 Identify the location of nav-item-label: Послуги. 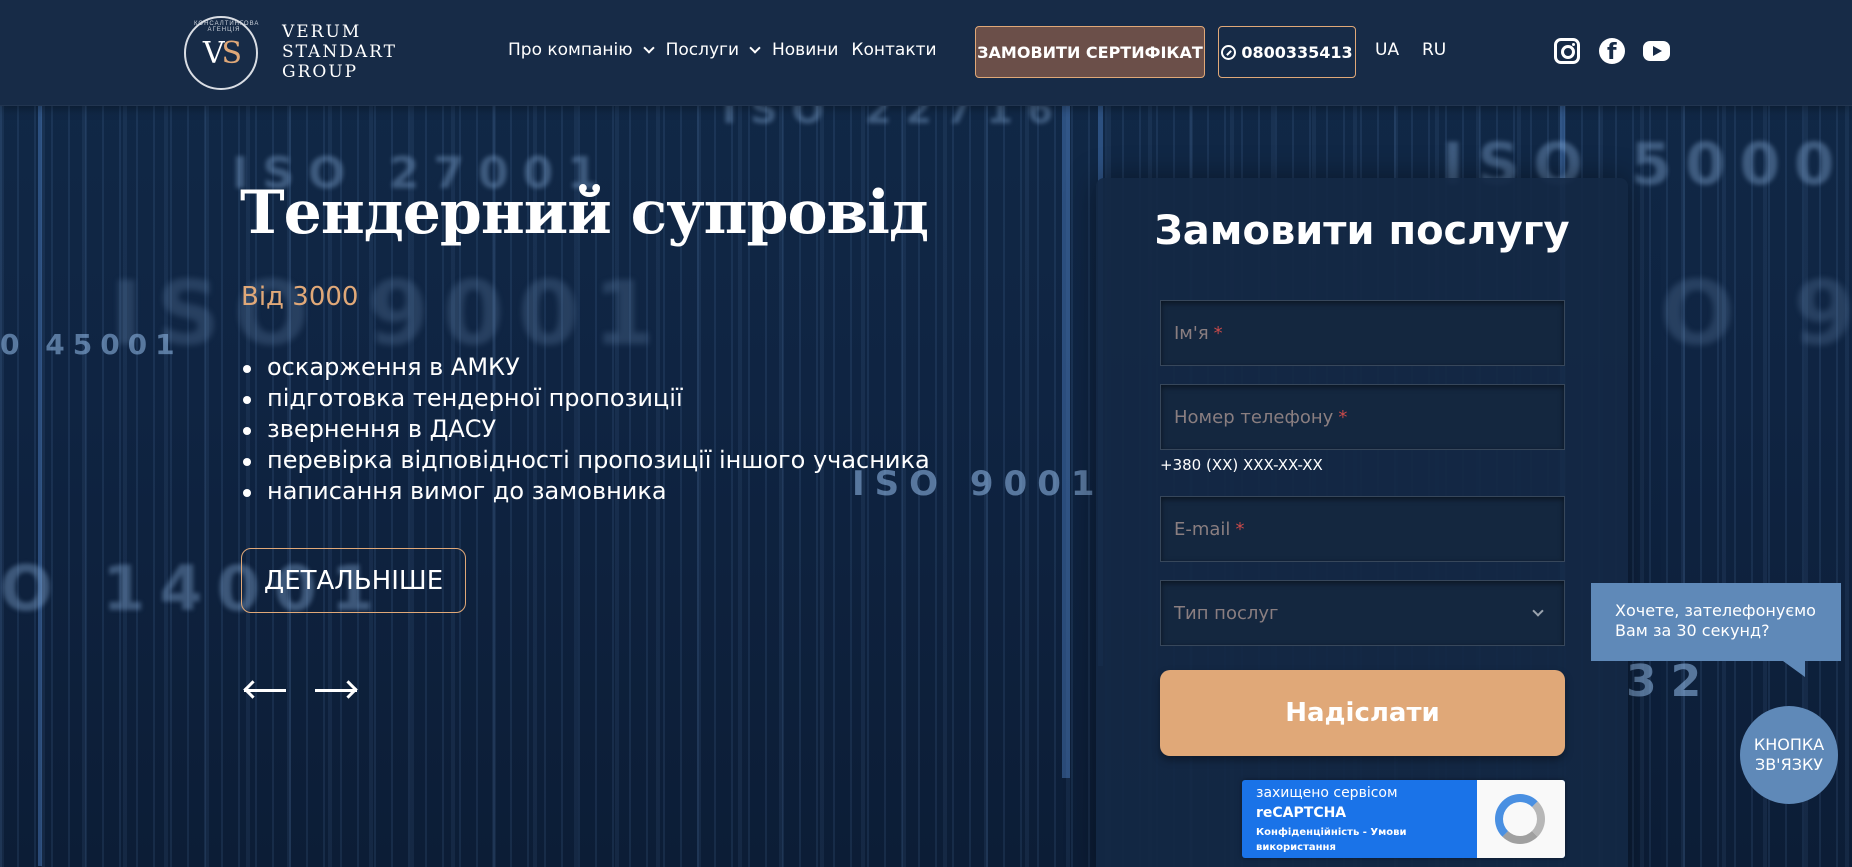
(702, 50).